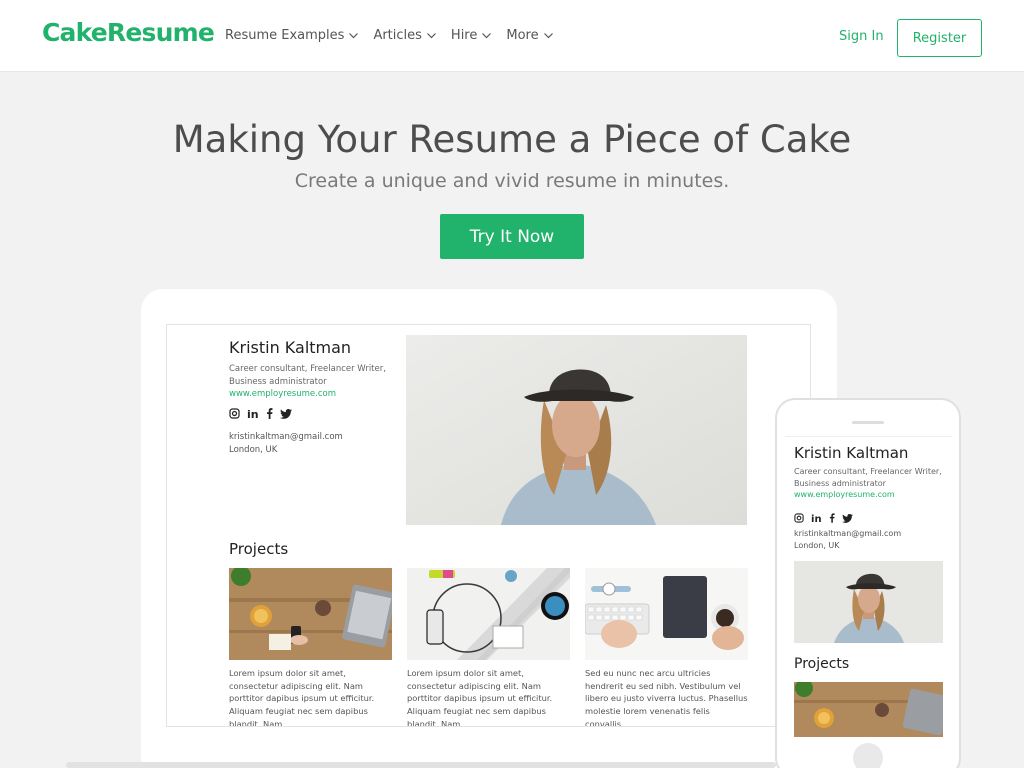 The height and width of the screenshot is (768, 1024). I want to click on nav-label: More, so click(522, 35).